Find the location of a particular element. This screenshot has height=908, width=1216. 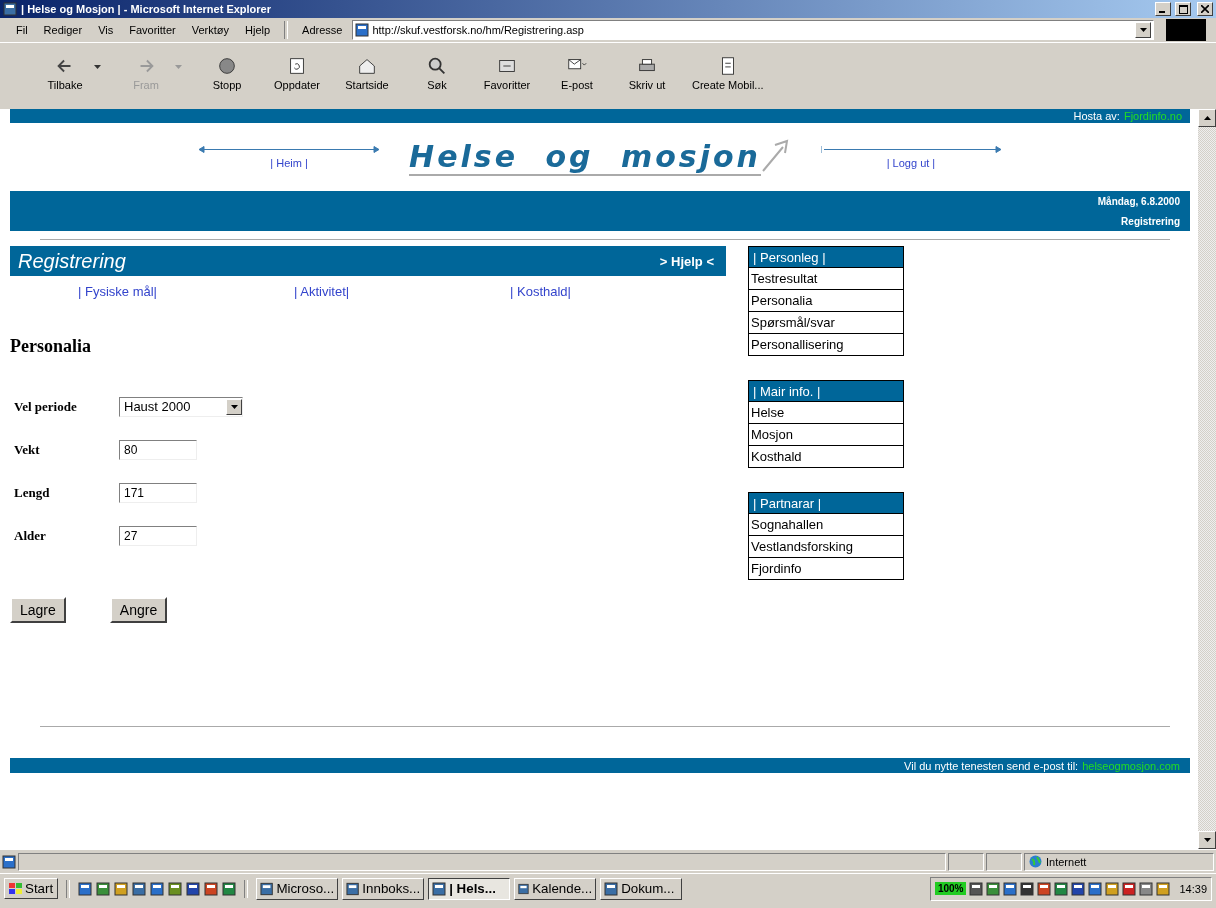

home-link: | Heim | is located at coordinates (289, 162).